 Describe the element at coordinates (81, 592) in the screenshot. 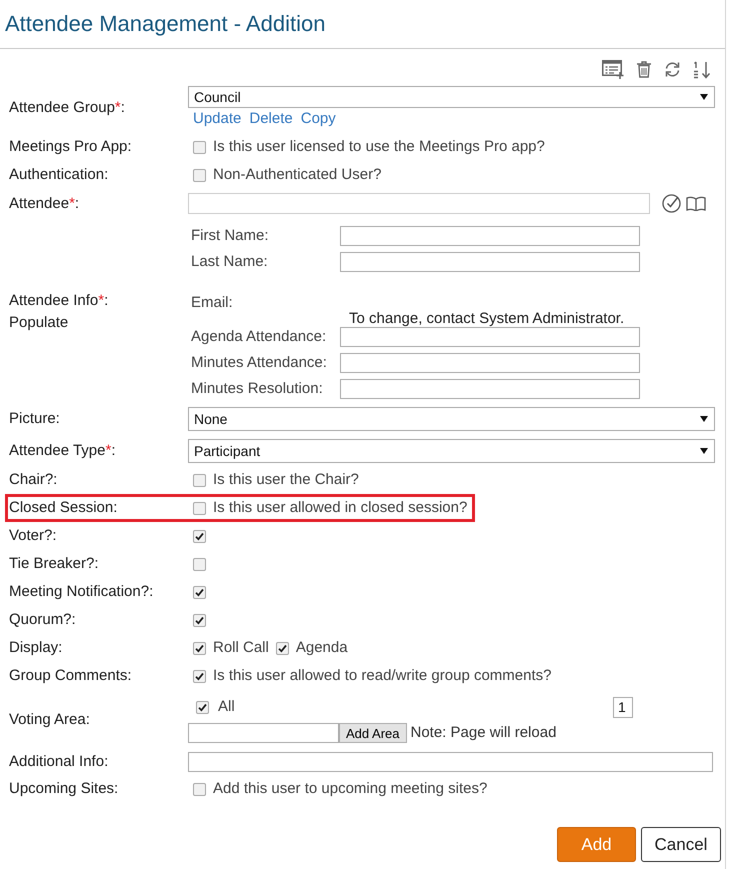

I see `field-label: Meeting Notification?:` at that location.